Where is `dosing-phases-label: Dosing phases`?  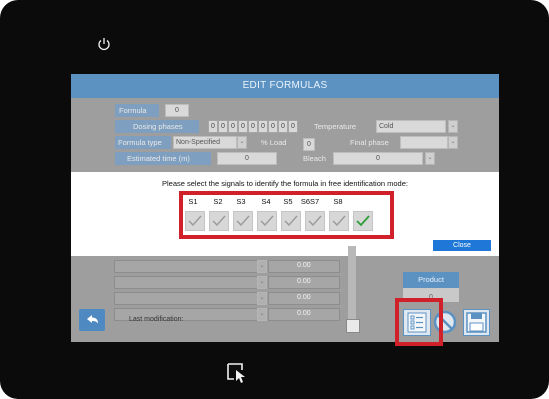 dosing-phases-label: Dosing phases is located at coordinates (158, 126).